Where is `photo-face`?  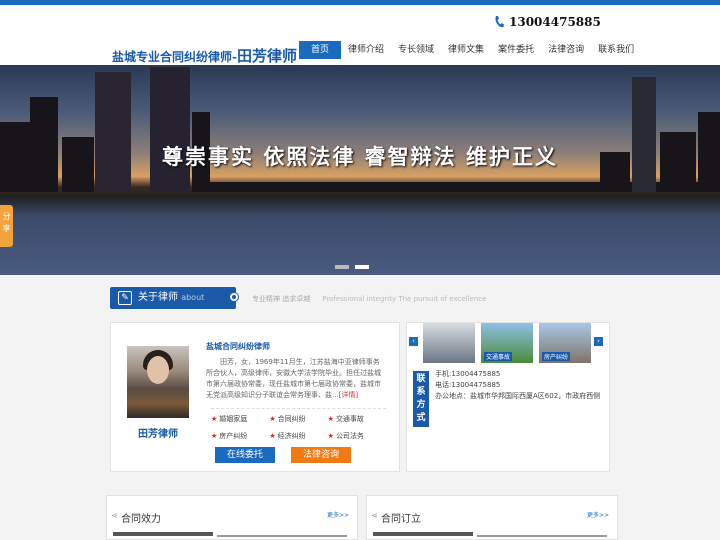
photo-face is located at coordinates (158, 370).